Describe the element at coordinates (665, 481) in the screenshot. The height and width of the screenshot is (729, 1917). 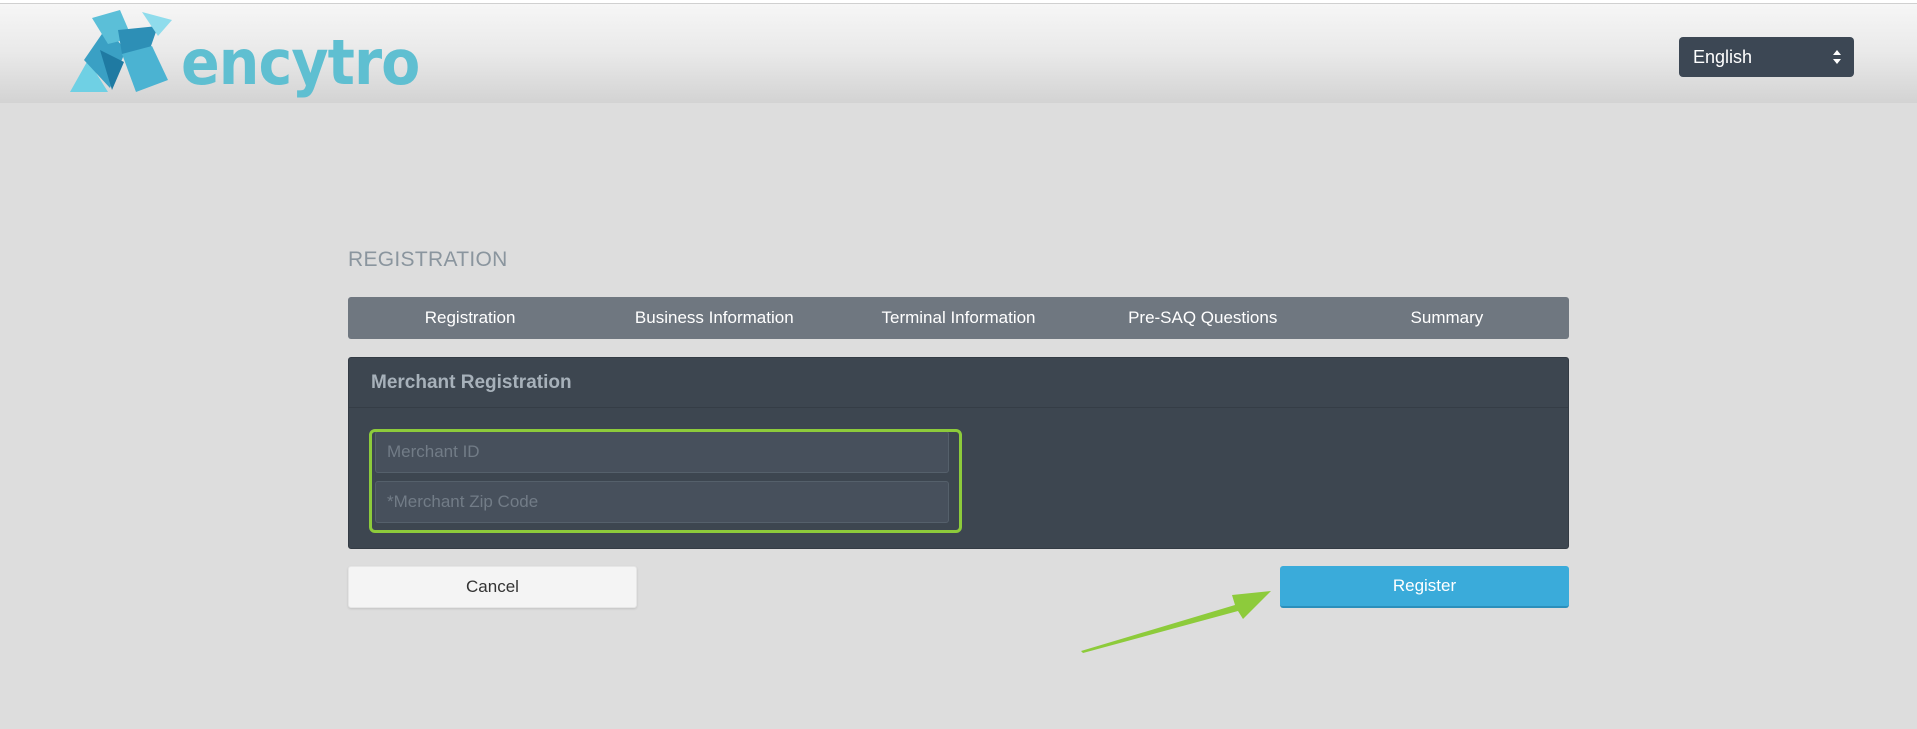
I see `annotation-highlight-box` at that location.